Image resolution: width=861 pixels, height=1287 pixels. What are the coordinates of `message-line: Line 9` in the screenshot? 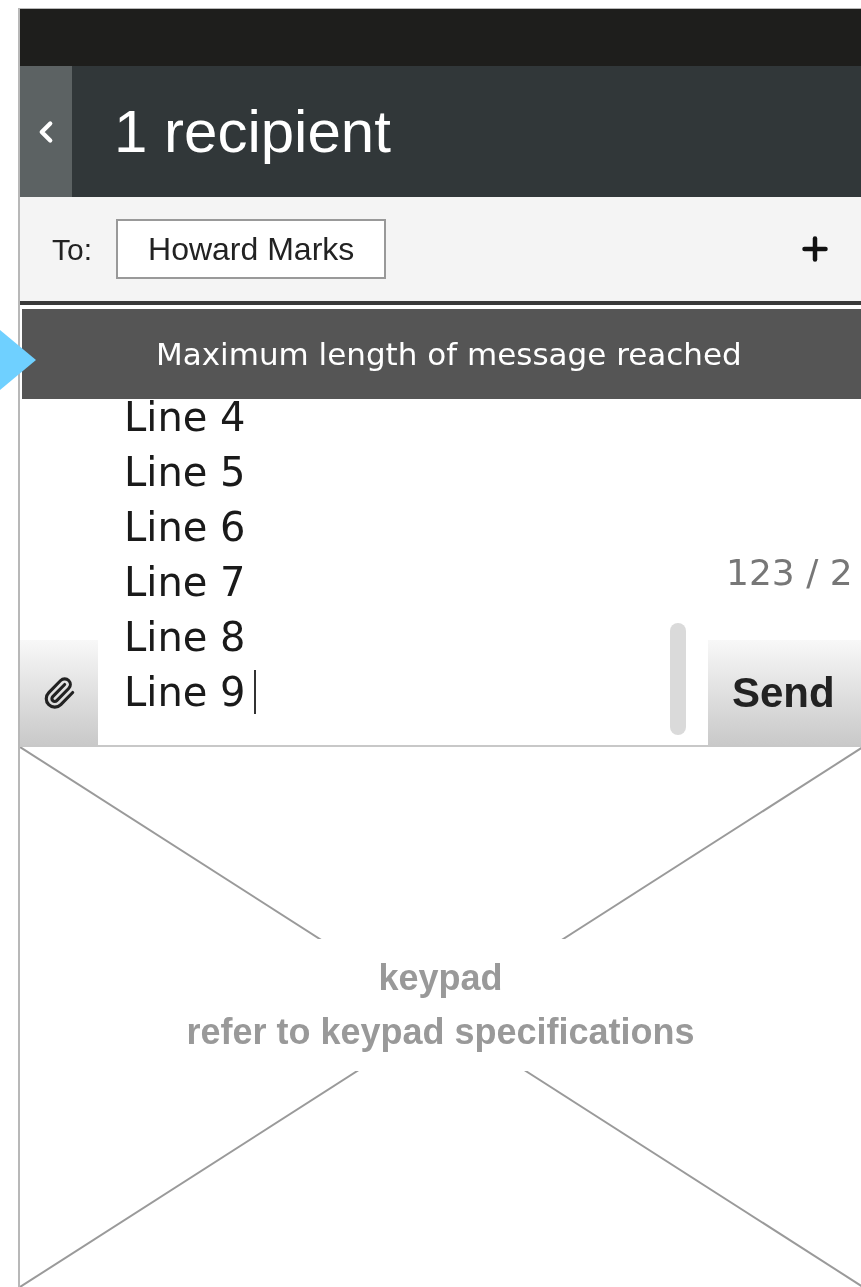 It's located at (185, 691).